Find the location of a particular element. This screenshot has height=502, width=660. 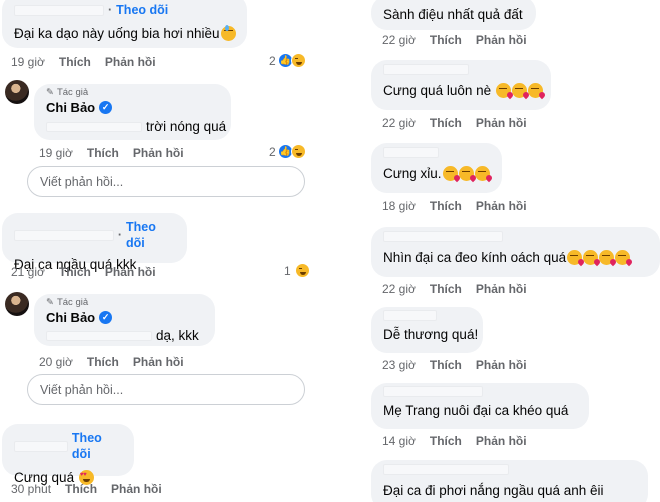

reaction-summary: 1 is located at coordinates (297, 270).